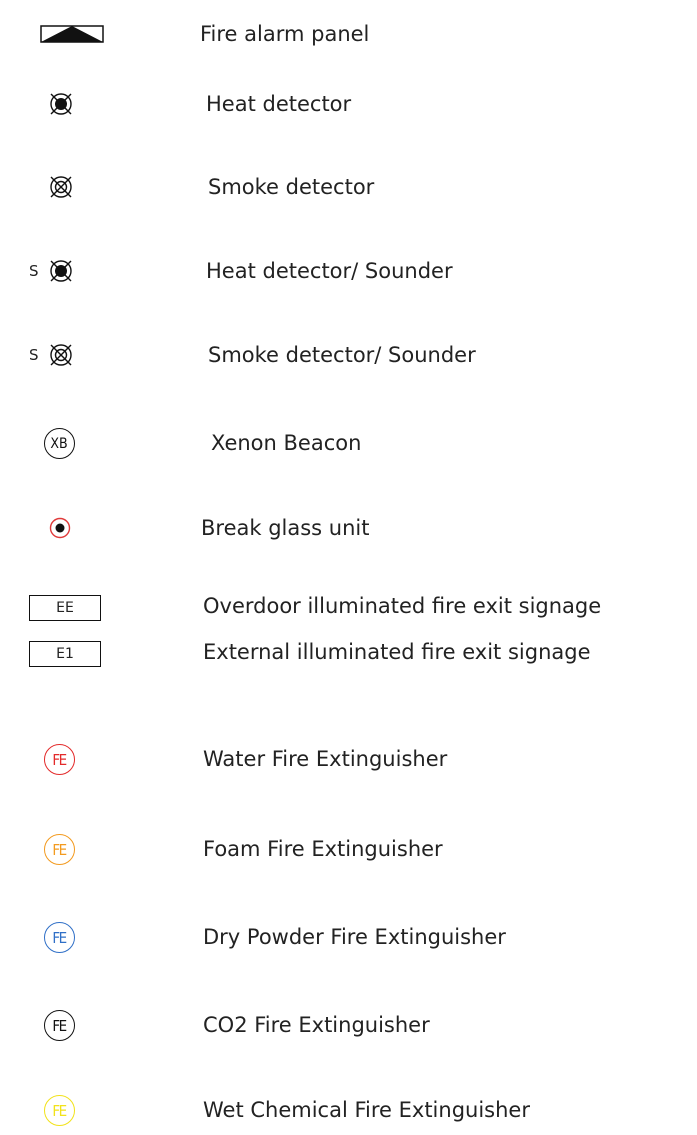  I want to click on legend-row-xenon-beacon: XB Xenon Beacon, so click(348, 443).